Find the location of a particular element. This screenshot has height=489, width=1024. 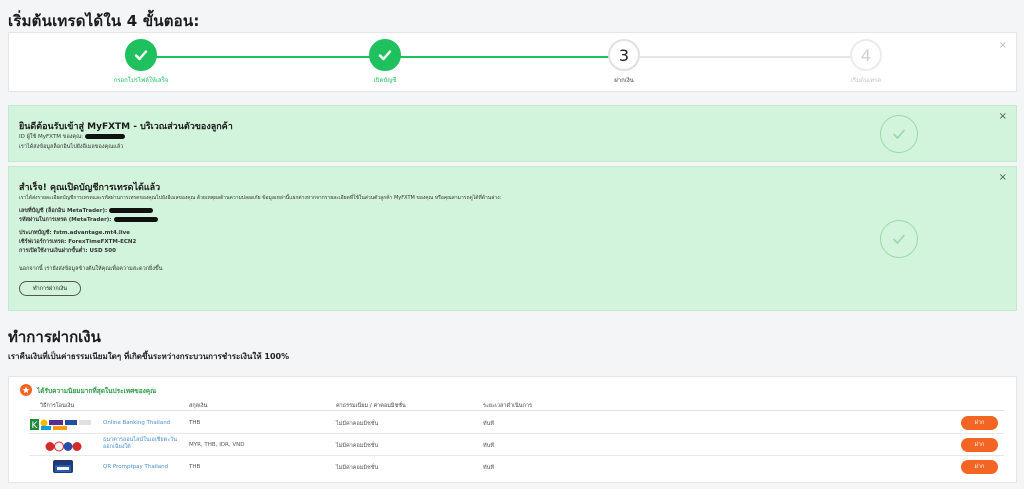

password-label: รหัสผ่านในการเทรด (MetaTrader): is located at coordinates (65, 220).